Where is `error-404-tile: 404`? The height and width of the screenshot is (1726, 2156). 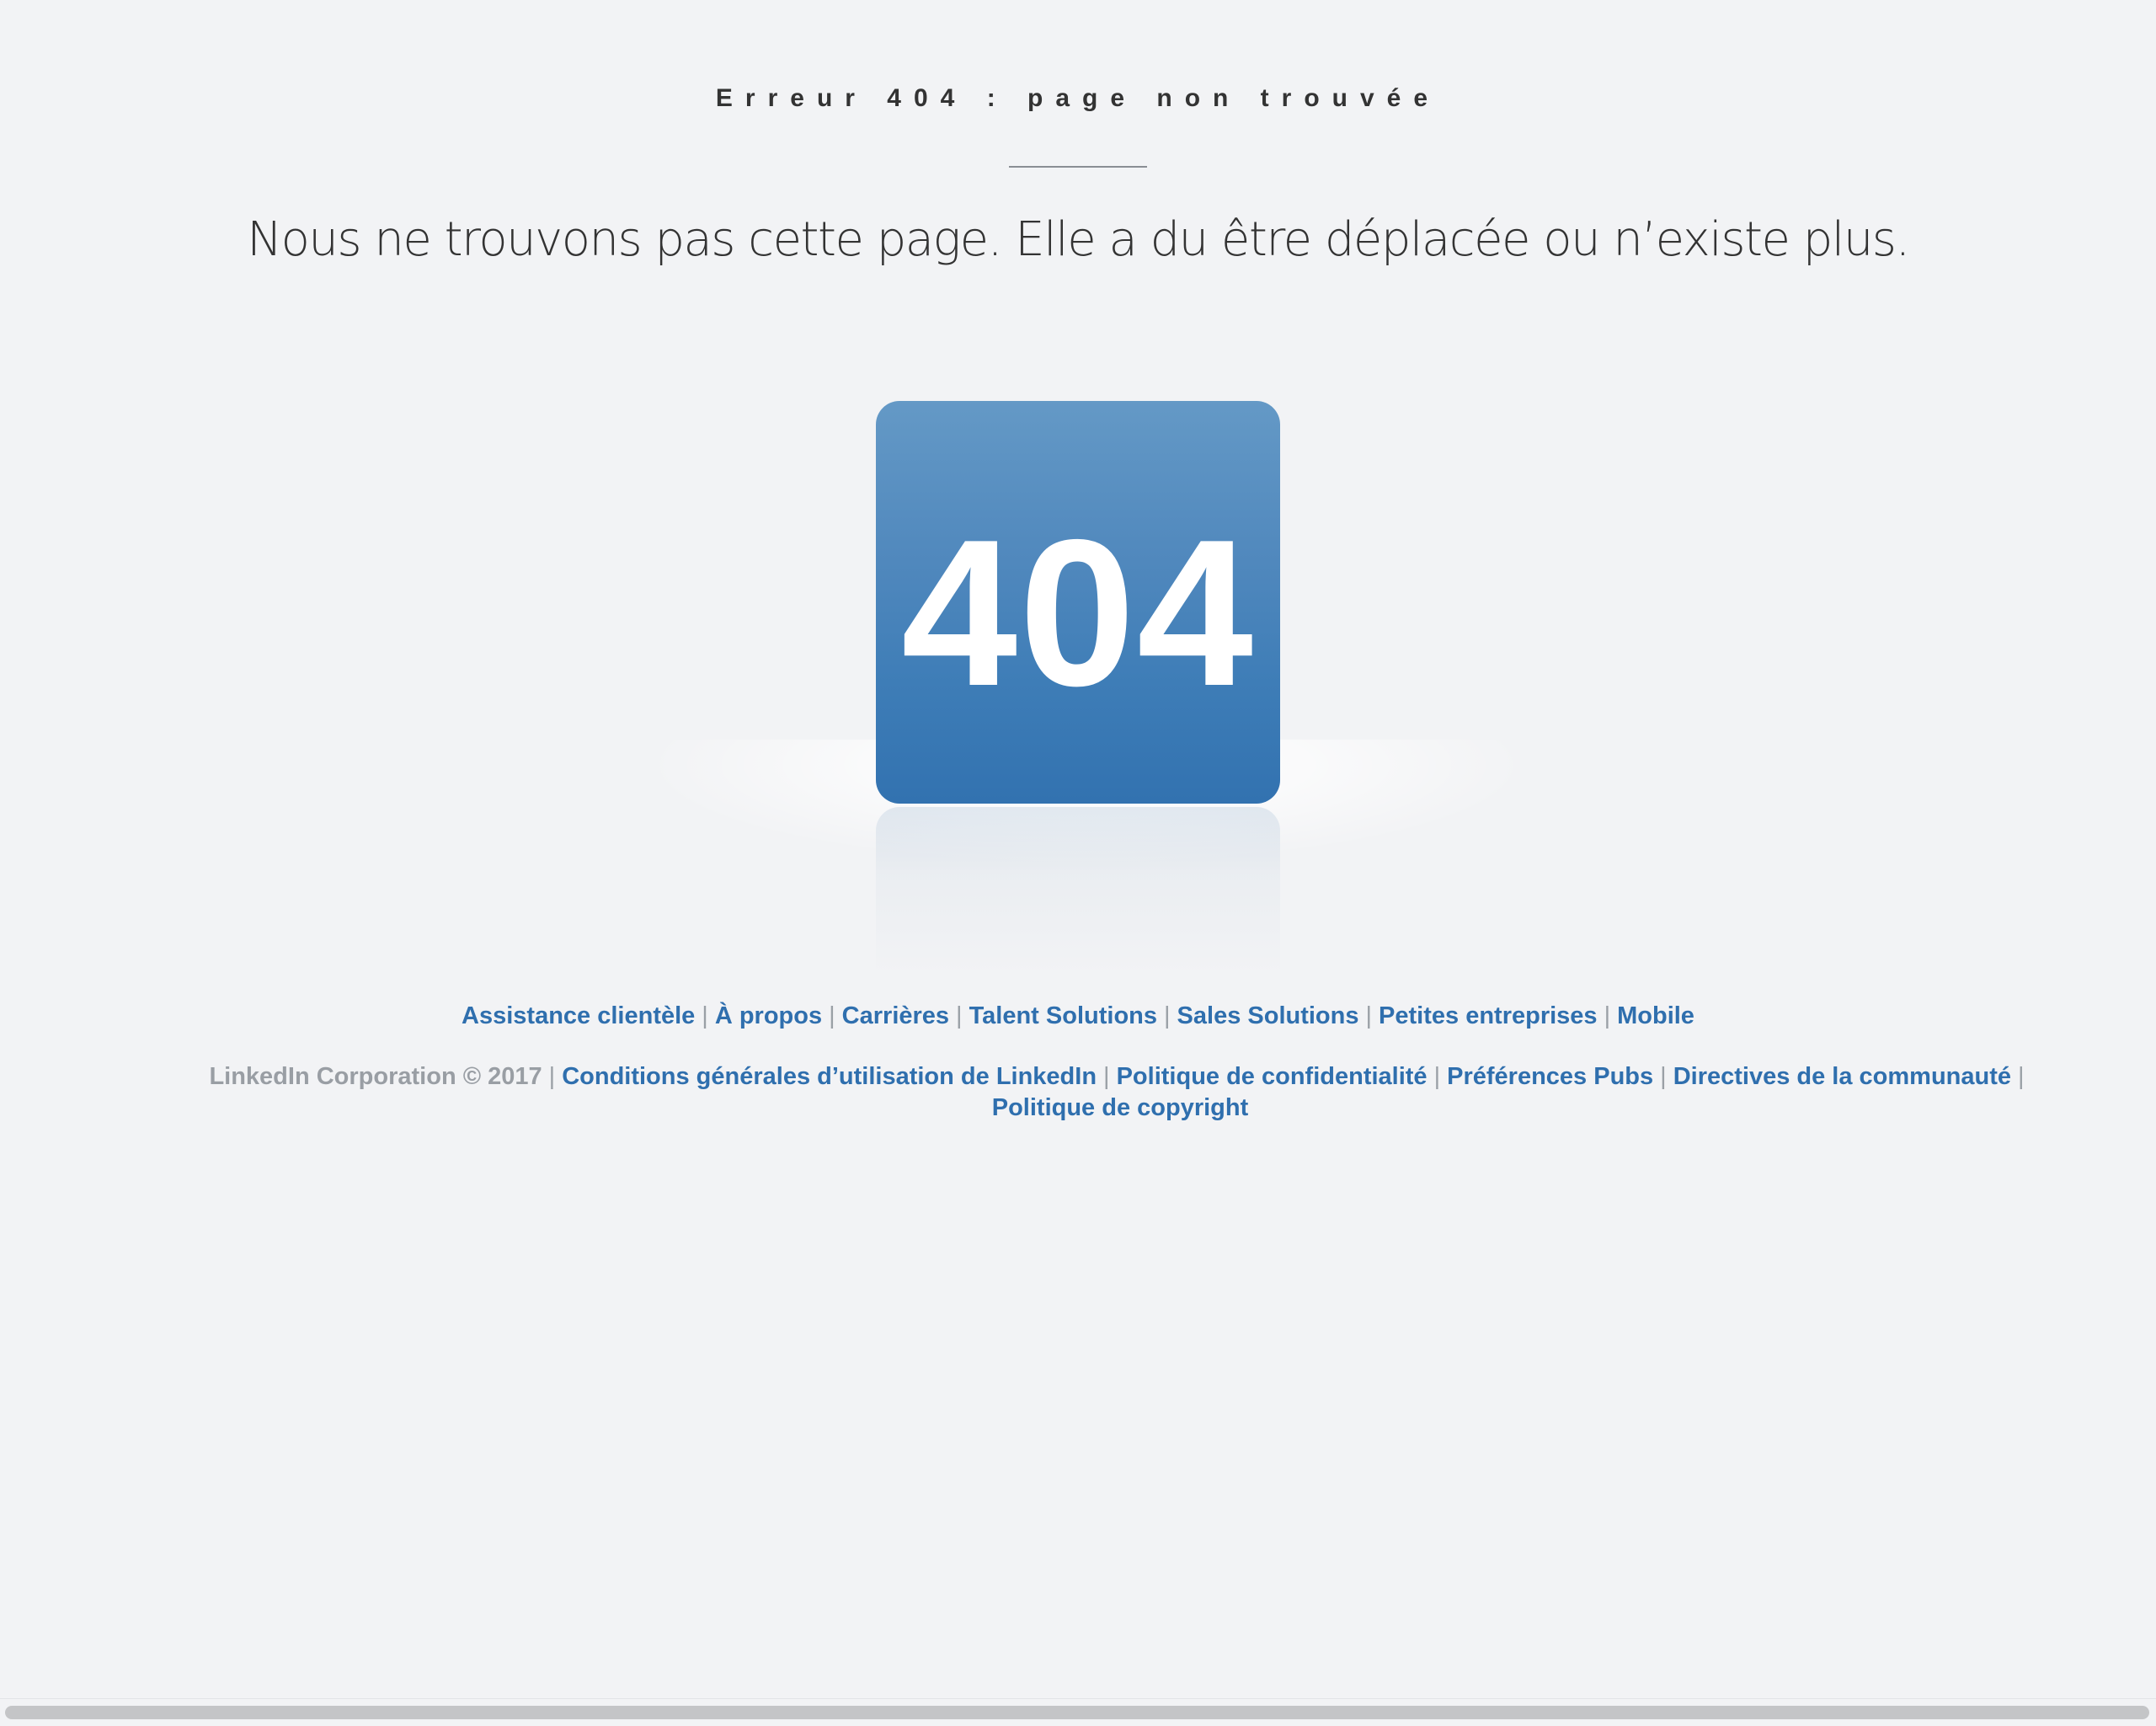
error-404-tile: 404 is located at coordinates (1078, 602).